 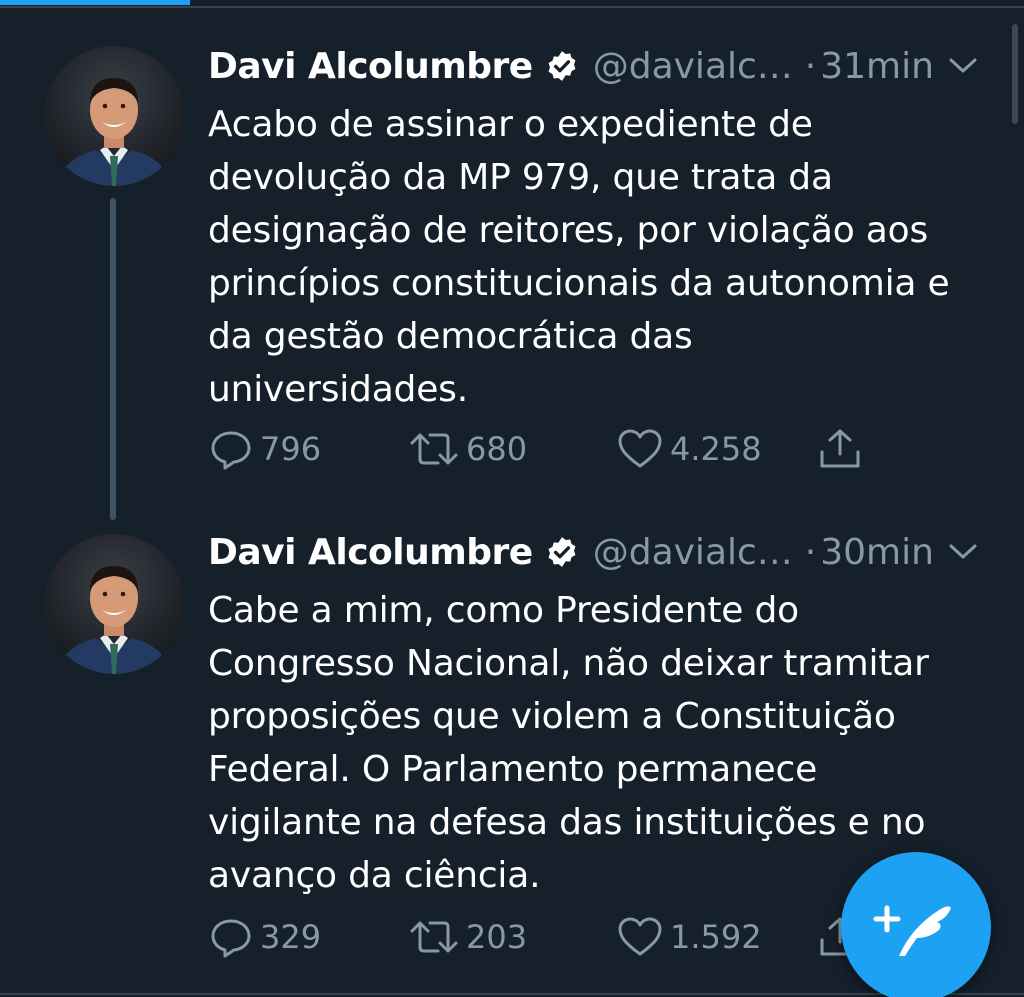 I want to click on retweet-button: 680, so click(x=467, y=449).